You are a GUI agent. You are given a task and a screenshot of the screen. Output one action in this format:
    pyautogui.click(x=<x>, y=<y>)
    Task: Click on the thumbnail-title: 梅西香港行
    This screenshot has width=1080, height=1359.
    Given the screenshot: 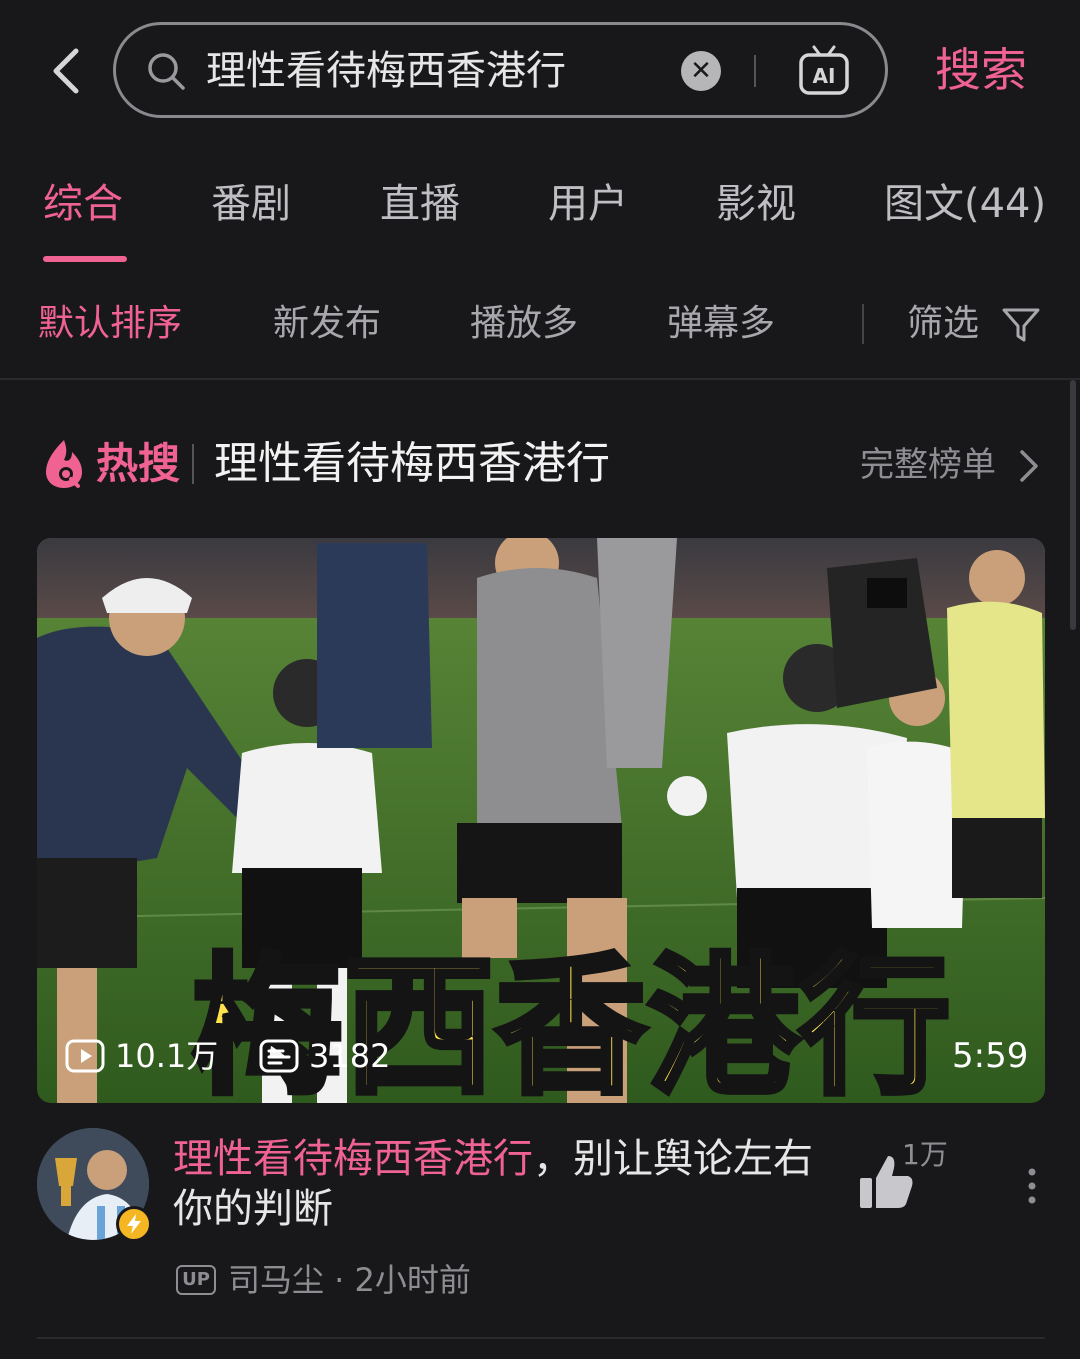 What is the action you would take?
    pyautogui.click(x=571, y=1022)
    